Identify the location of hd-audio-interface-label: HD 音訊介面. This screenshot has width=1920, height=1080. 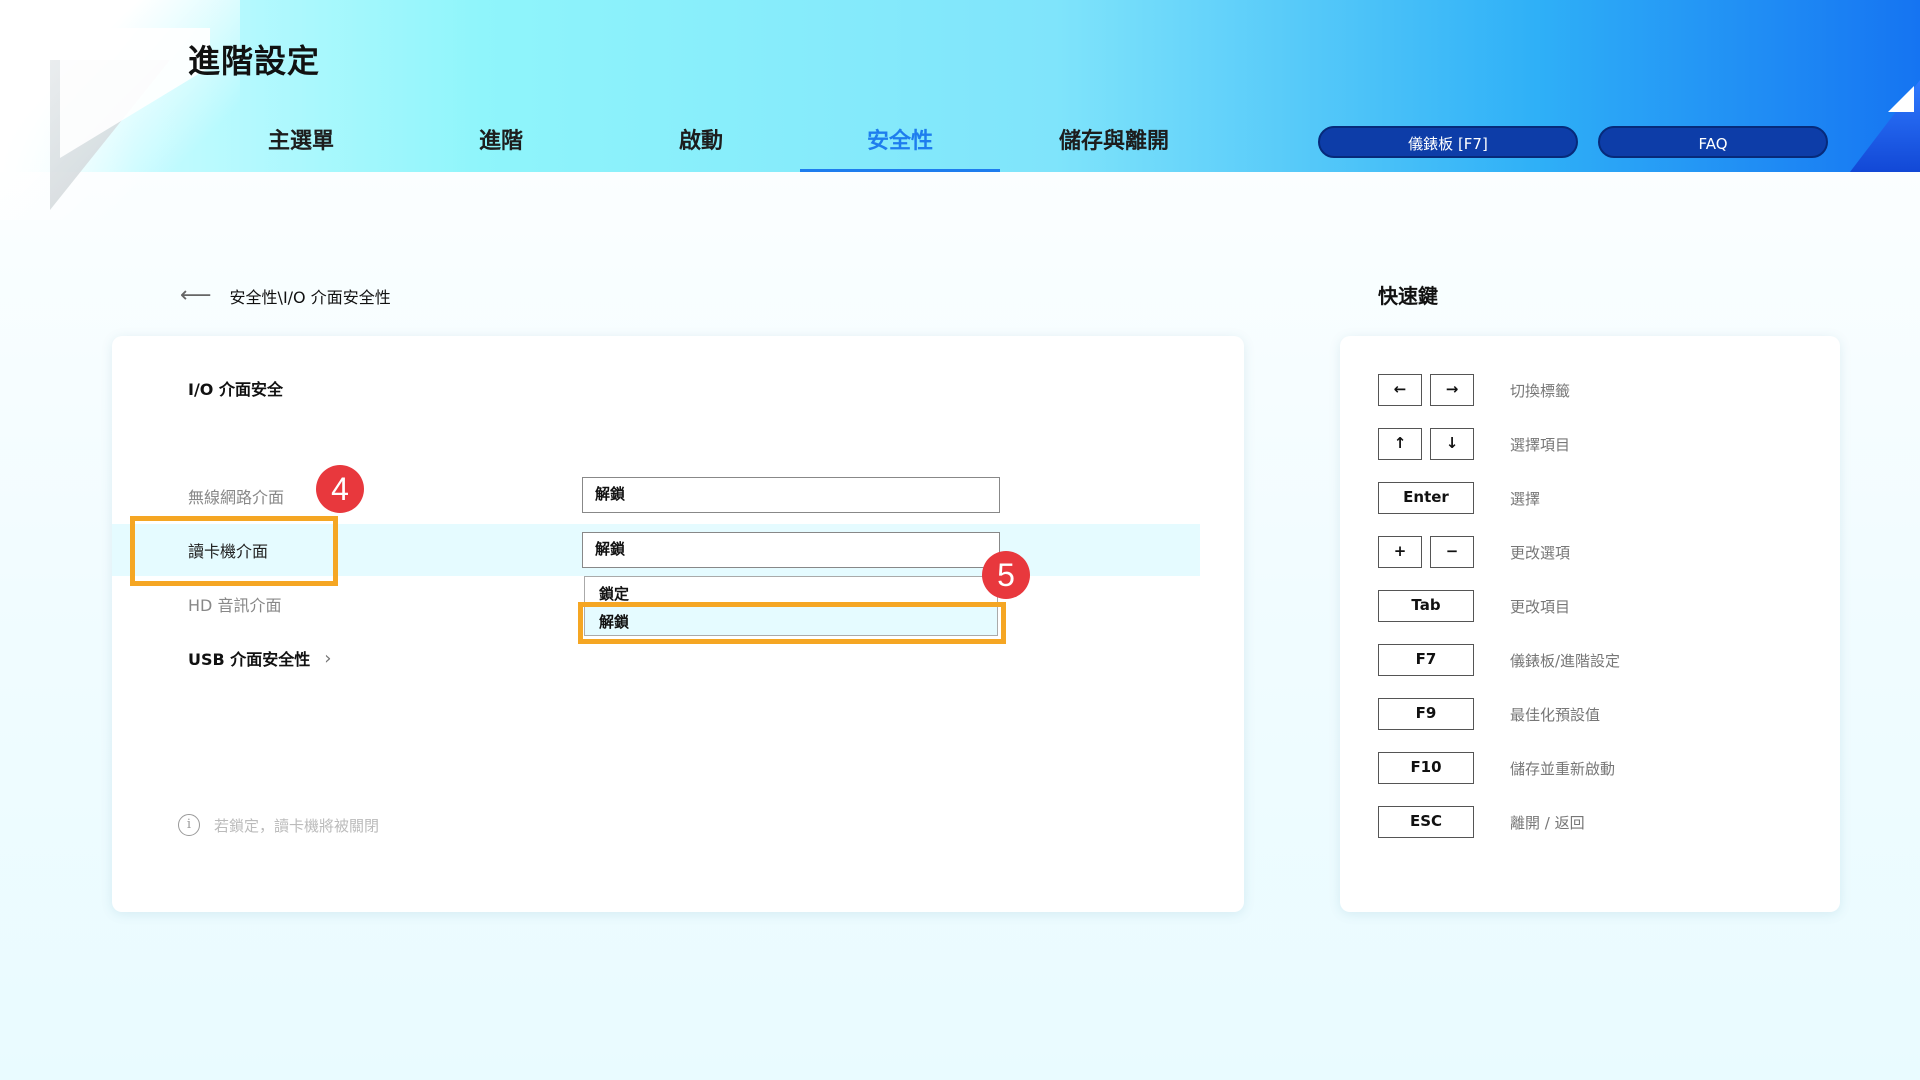
(235, 605).